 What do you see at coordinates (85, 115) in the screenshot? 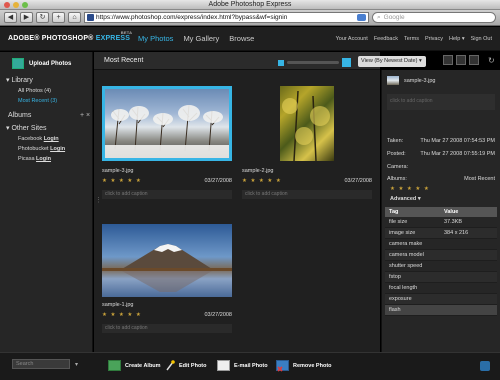
I see `albums-controls: + ×` at bounding box center [85, 115].